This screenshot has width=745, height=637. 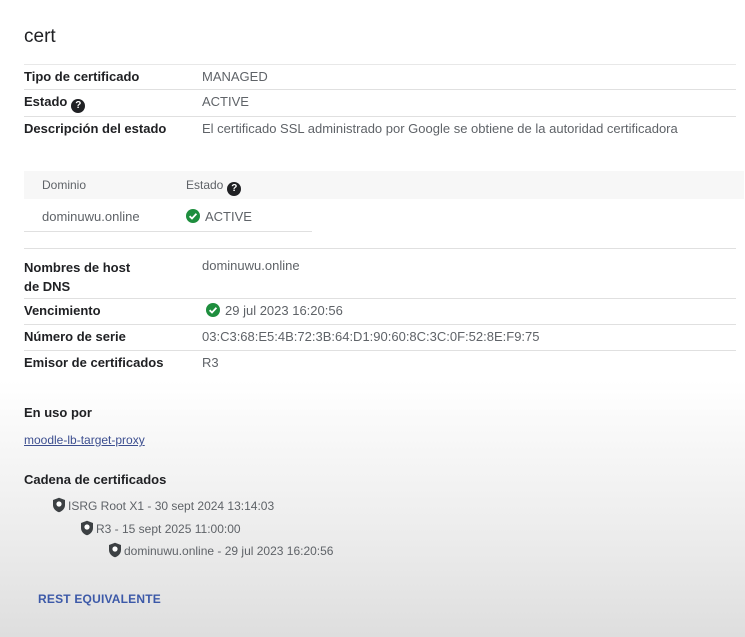 I want to click on table-cell-domain: dominuwu.online, so click(x=91, y=216).